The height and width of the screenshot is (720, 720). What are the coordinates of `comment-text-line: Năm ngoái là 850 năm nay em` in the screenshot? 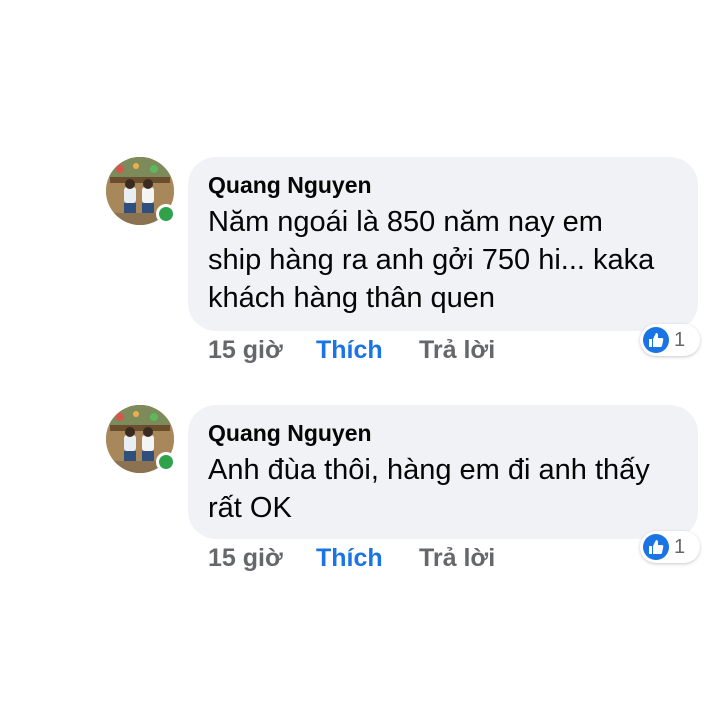 It's located at (405, 222).